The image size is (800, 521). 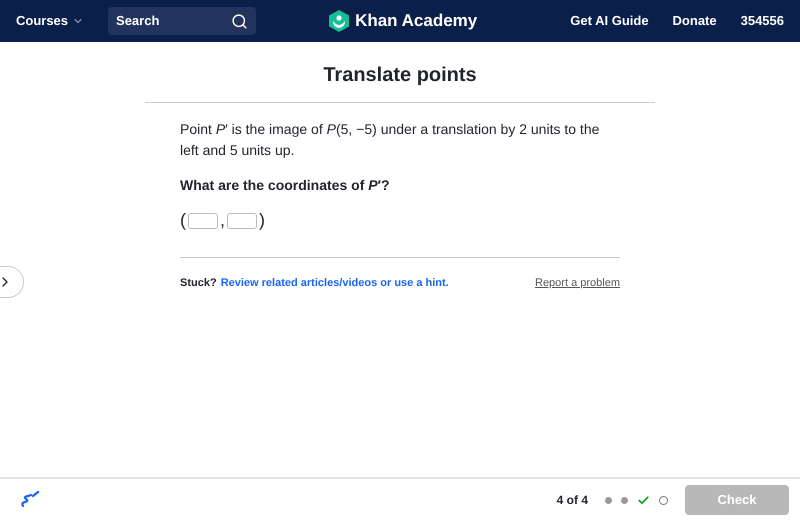 I want to click on search-bar: Search, so click(x=182, y=21).